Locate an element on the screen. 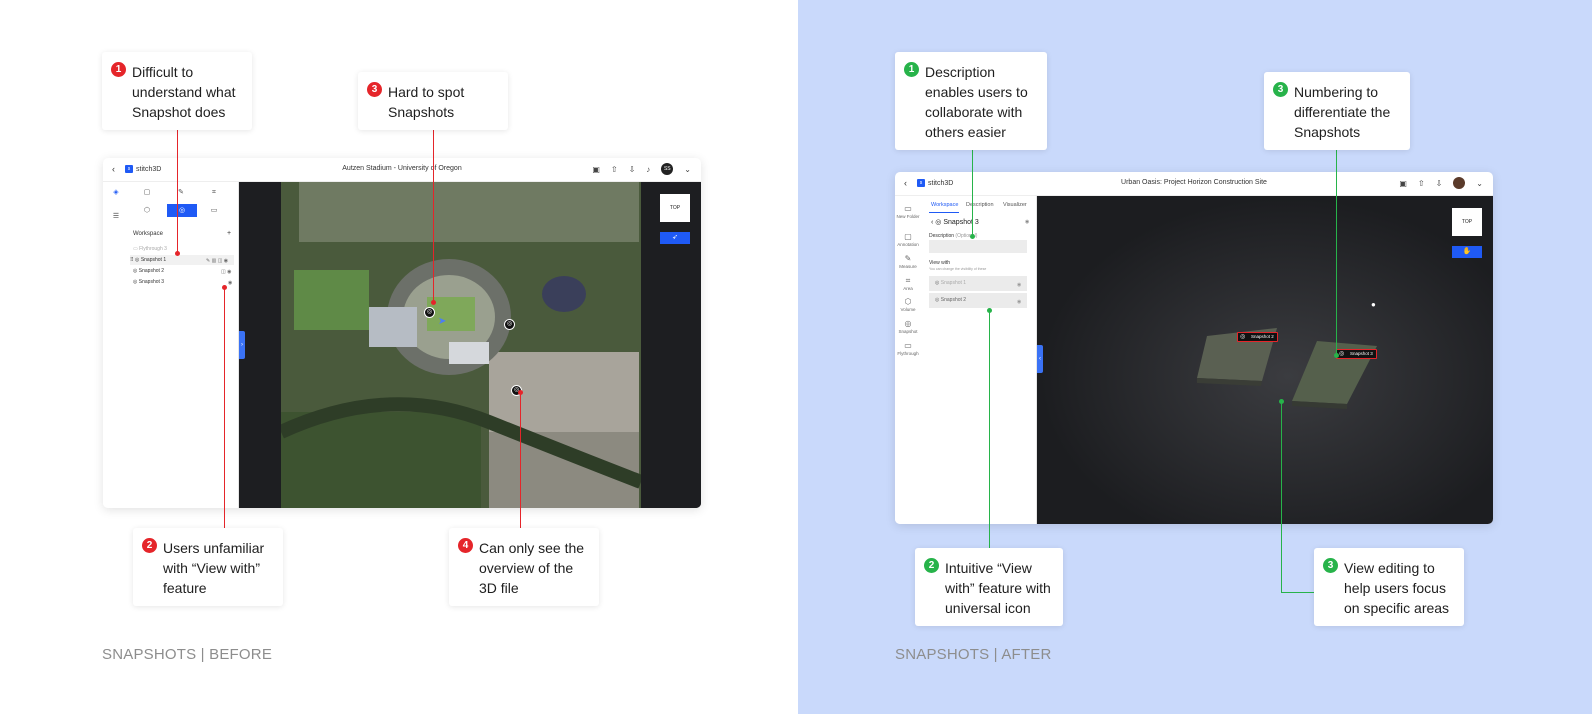 This screenshot has width=1592, height=714. callout-text: Can only see the overview of the 3D file is located at coordinates (532, 568).